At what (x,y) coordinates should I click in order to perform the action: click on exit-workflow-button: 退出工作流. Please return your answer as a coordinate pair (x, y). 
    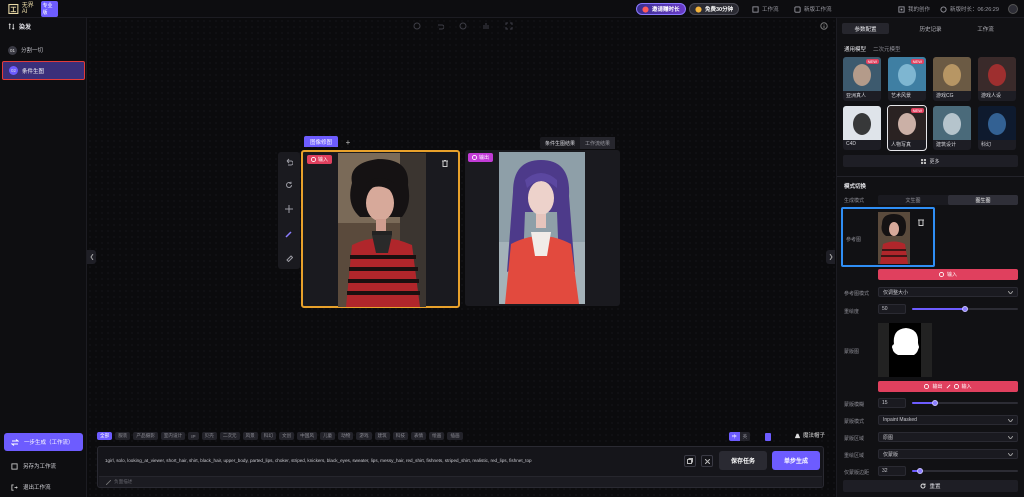
    Looking at the image, I should click on (43, 487).